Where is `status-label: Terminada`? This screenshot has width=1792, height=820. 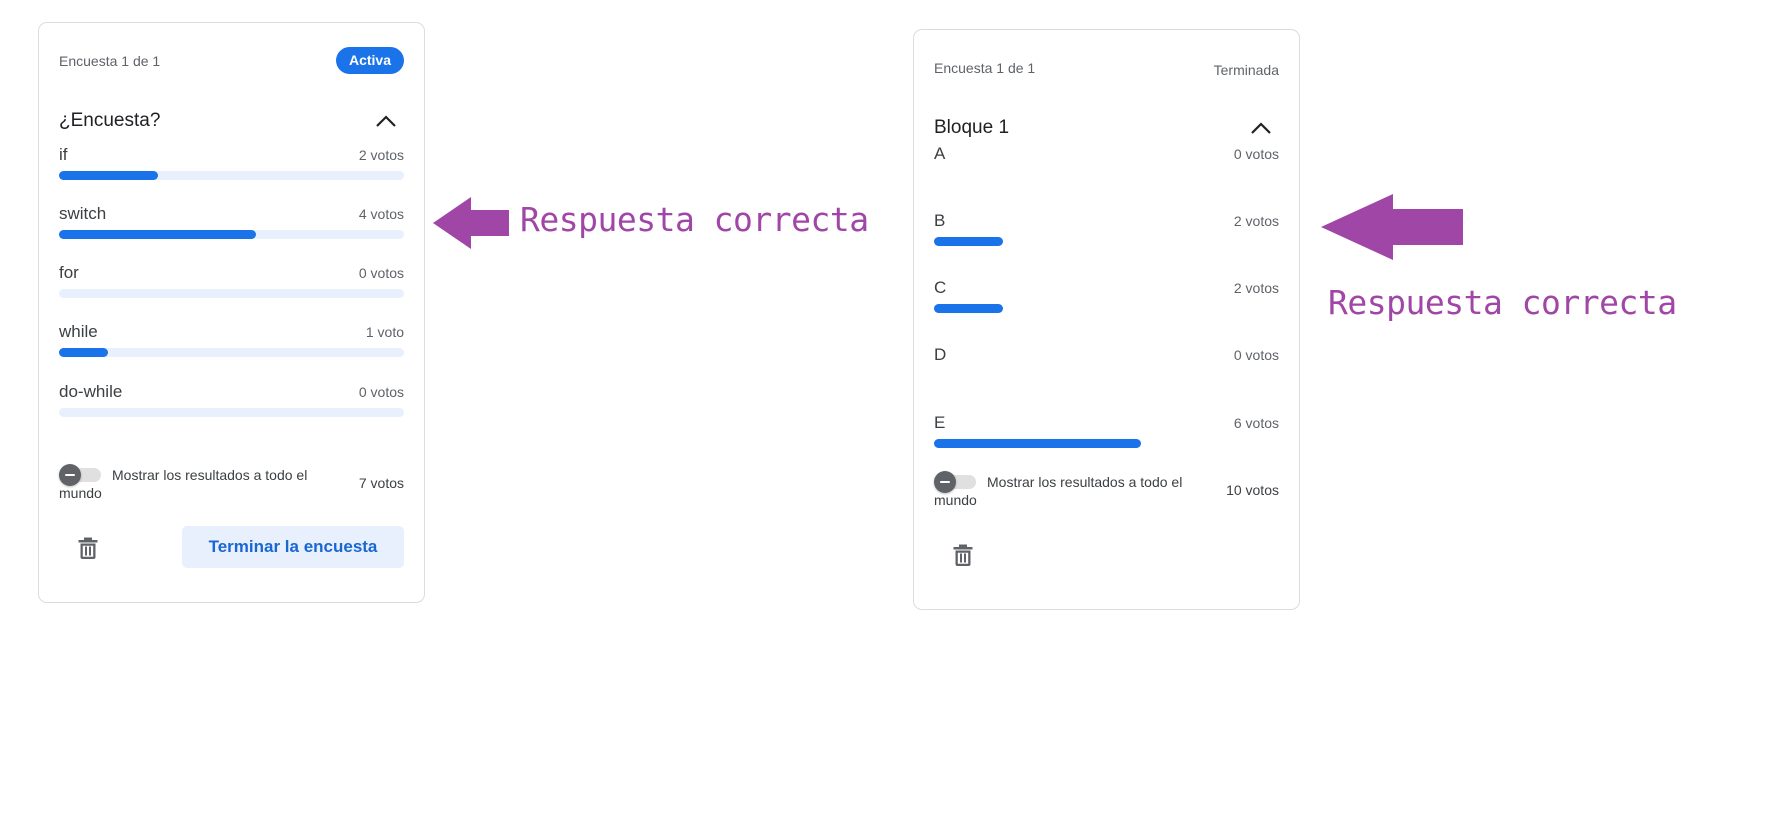 status-label: Terminada is located at coordinates (1246, 70).